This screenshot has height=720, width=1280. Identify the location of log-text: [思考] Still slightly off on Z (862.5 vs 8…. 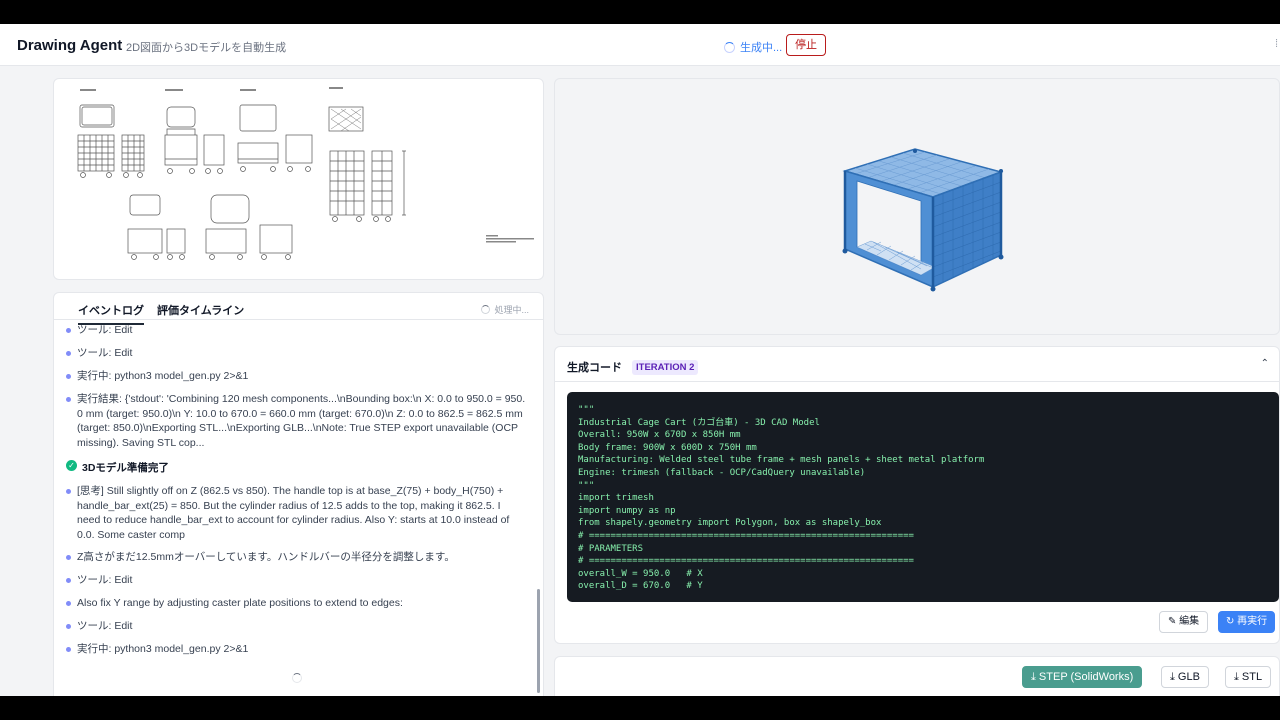
(293, 513).